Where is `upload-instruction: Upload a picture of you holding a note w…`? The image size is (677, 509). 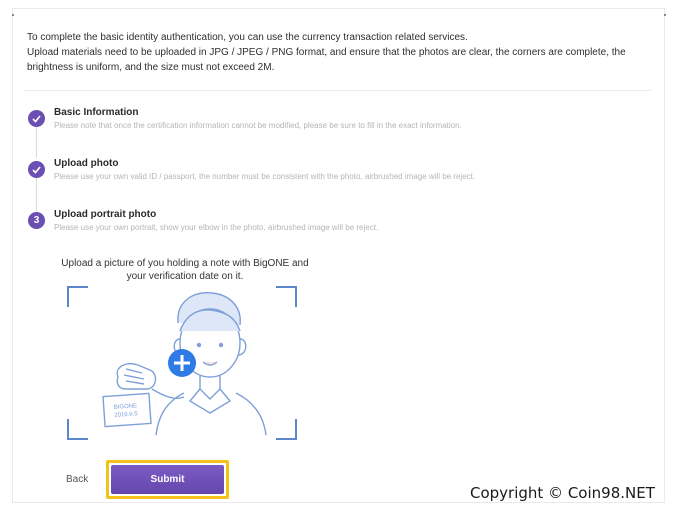 upload-instruction: Upload a picture of you holding a note w… is located at coordinates (185, 270).